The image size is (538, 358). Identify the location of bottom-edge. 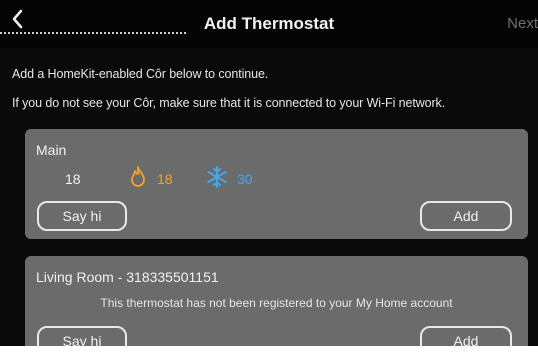
(269, 352).